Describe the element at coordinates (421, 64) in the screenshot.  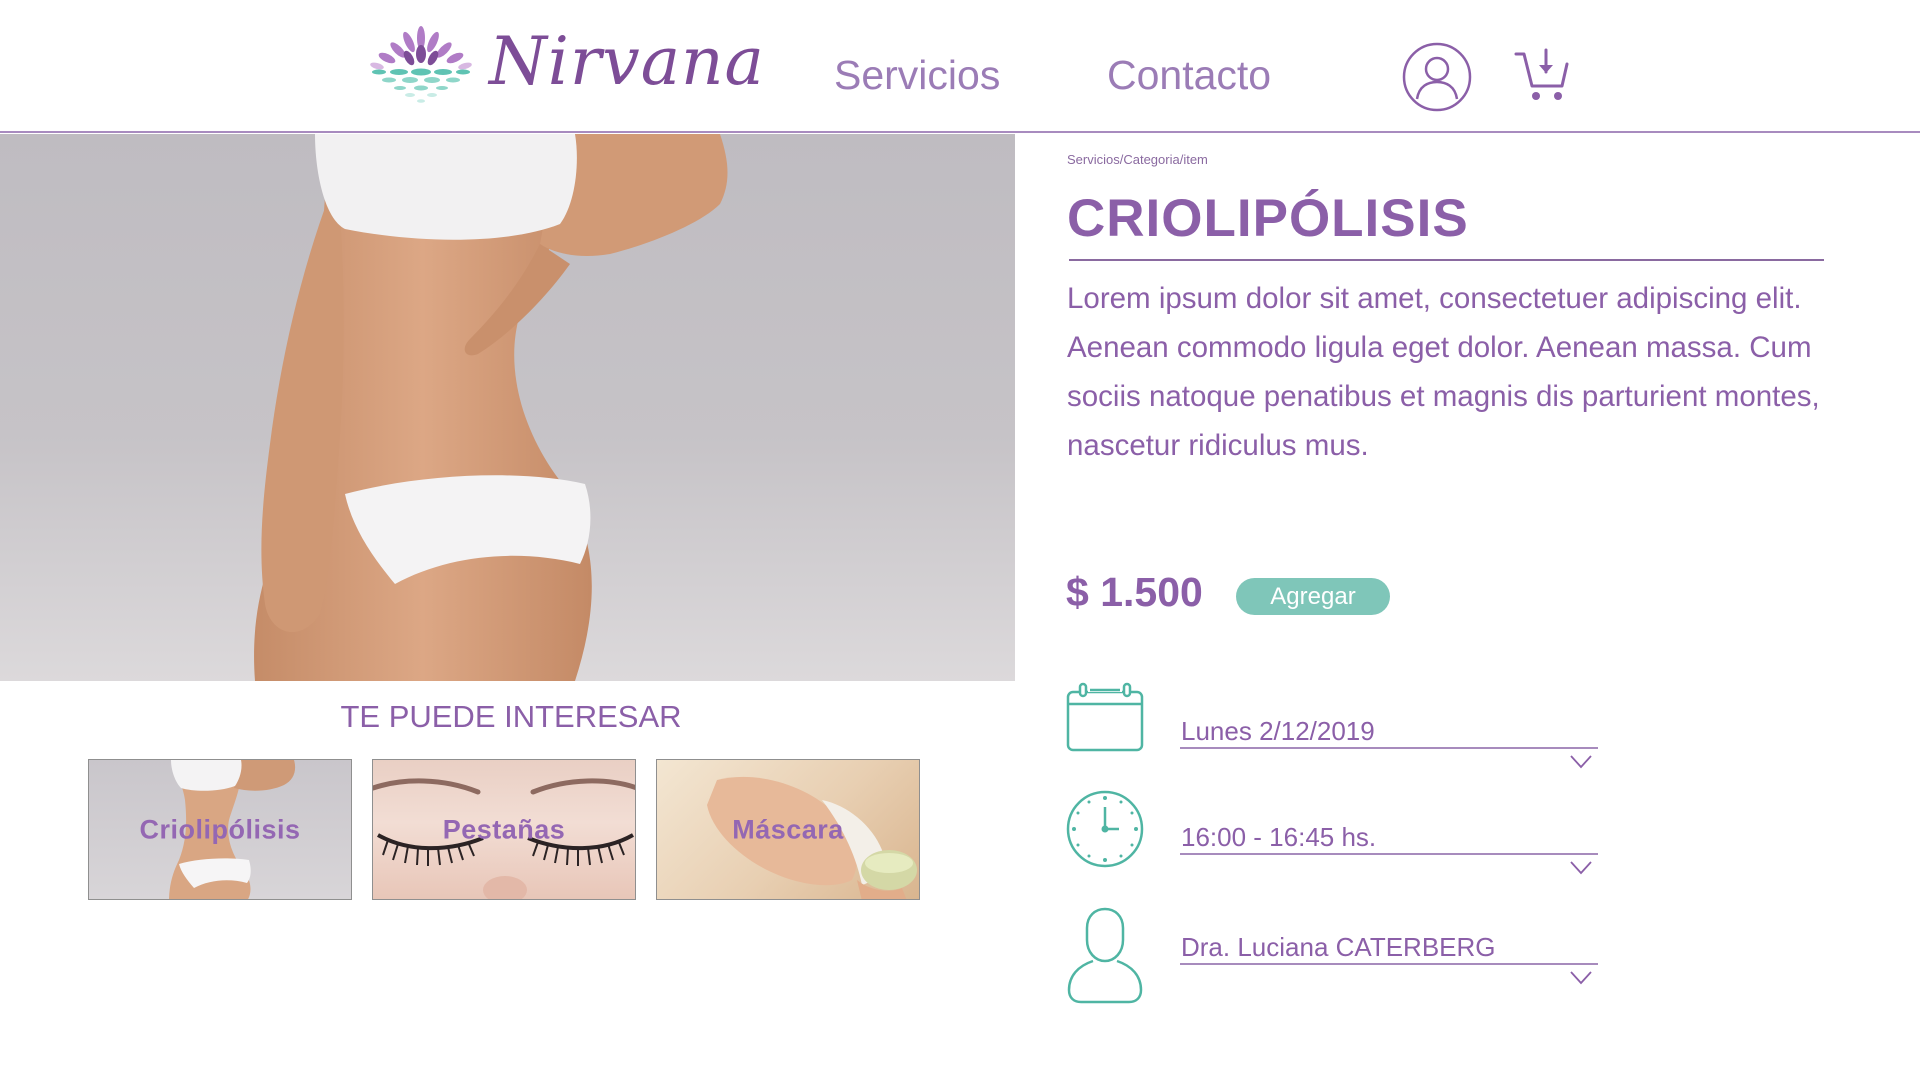
I see `lotus-logo-icon` at that location.